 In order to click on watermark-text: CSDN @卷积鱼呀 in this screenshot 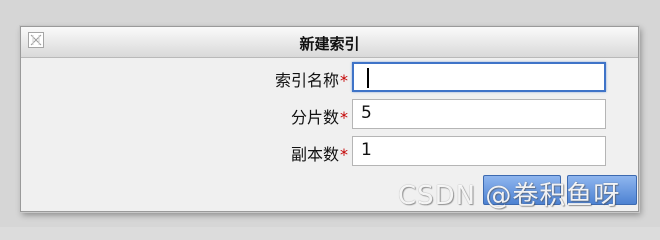, I will do `click(509, 196)`.